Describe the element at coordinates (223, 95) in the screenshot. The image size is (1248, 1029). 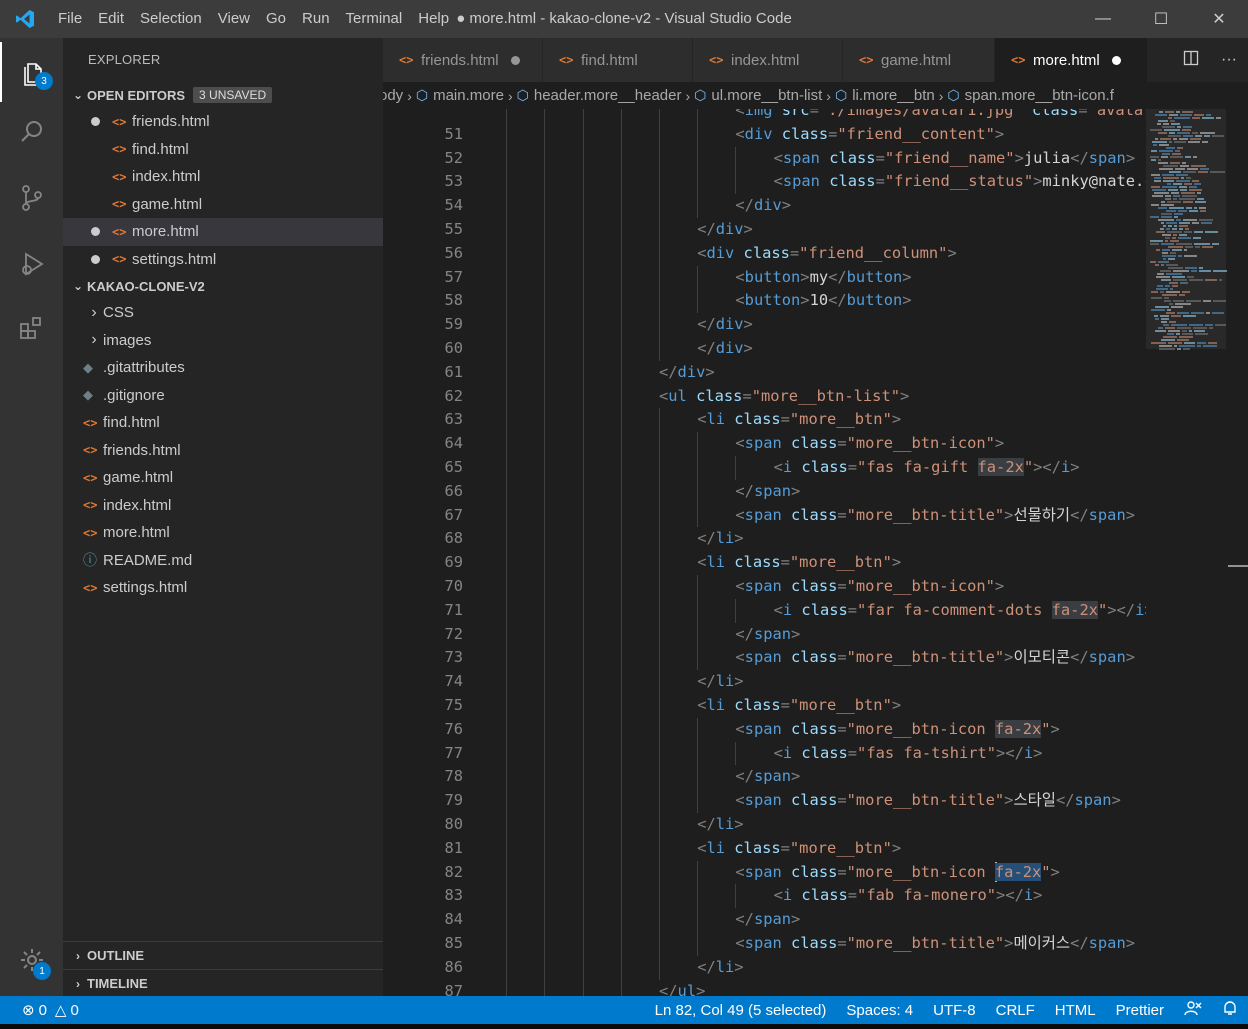
I see `open-editors-header: ⌄ OPEN EDITORS 3 UNSAVED` at that location.